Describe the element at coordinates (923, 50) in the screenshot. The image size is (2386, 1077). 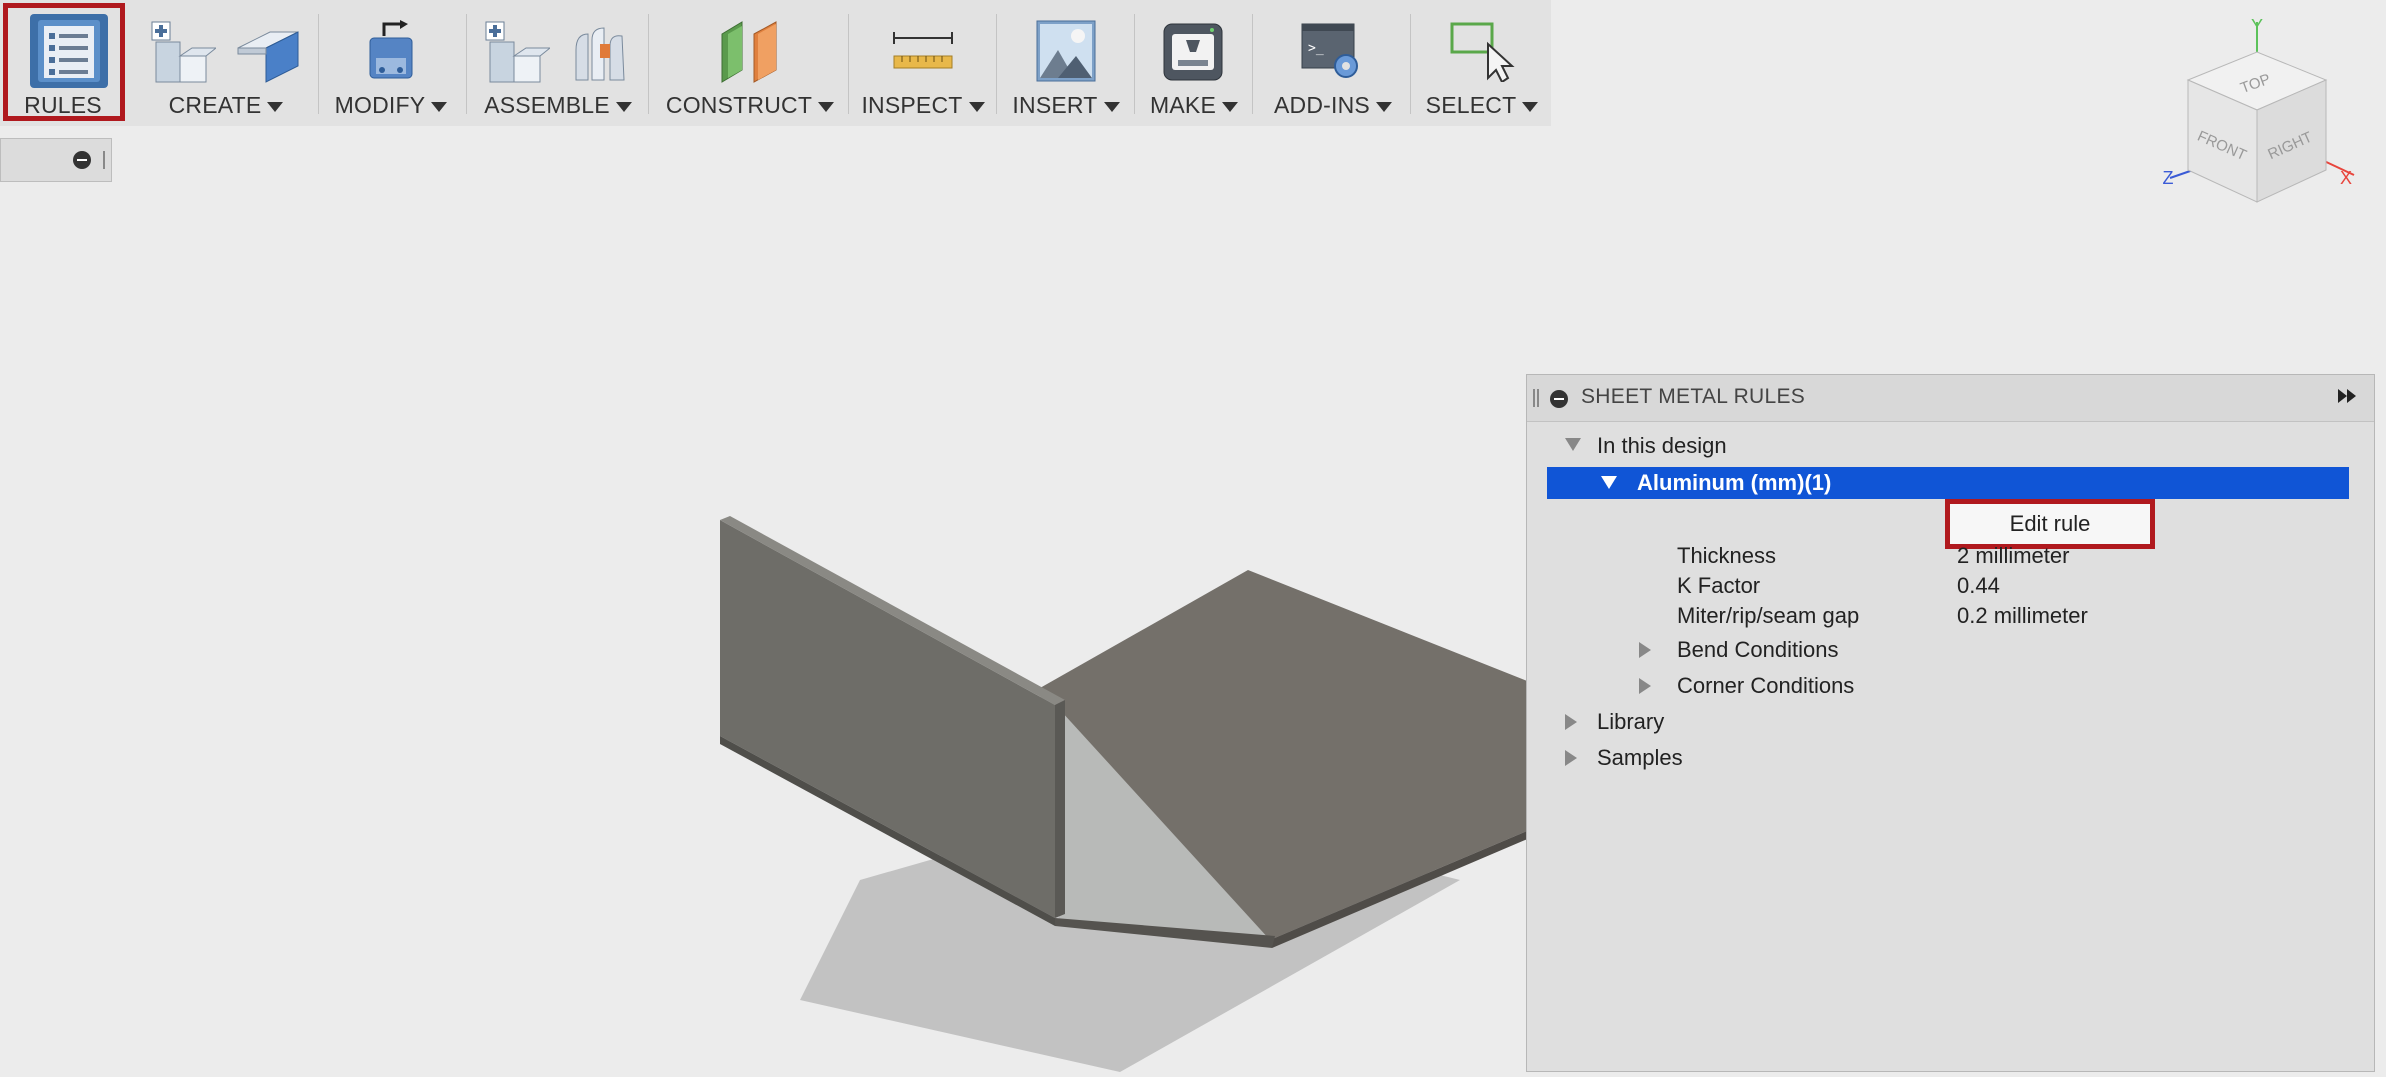
I see `measure-icon` at that location.